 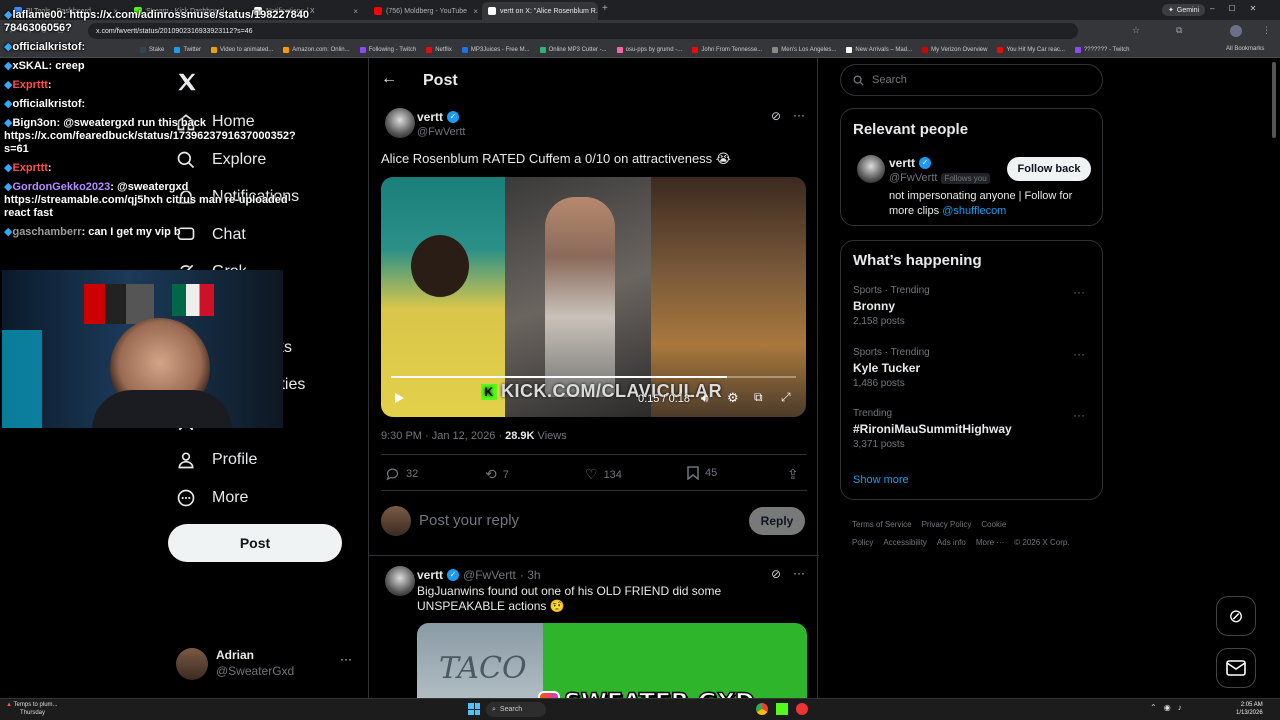 I want to click on chat-text: can I get my vip b, so click(x=134, y=232).